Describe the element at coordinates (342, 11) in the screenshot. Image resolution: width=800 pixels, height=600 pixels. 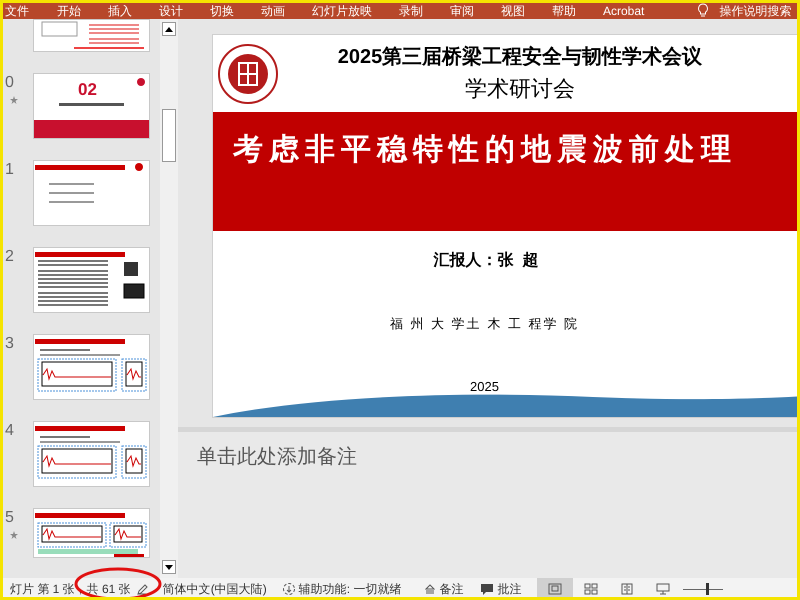
I see `menu-tab: 幻灯片放映` at that location.